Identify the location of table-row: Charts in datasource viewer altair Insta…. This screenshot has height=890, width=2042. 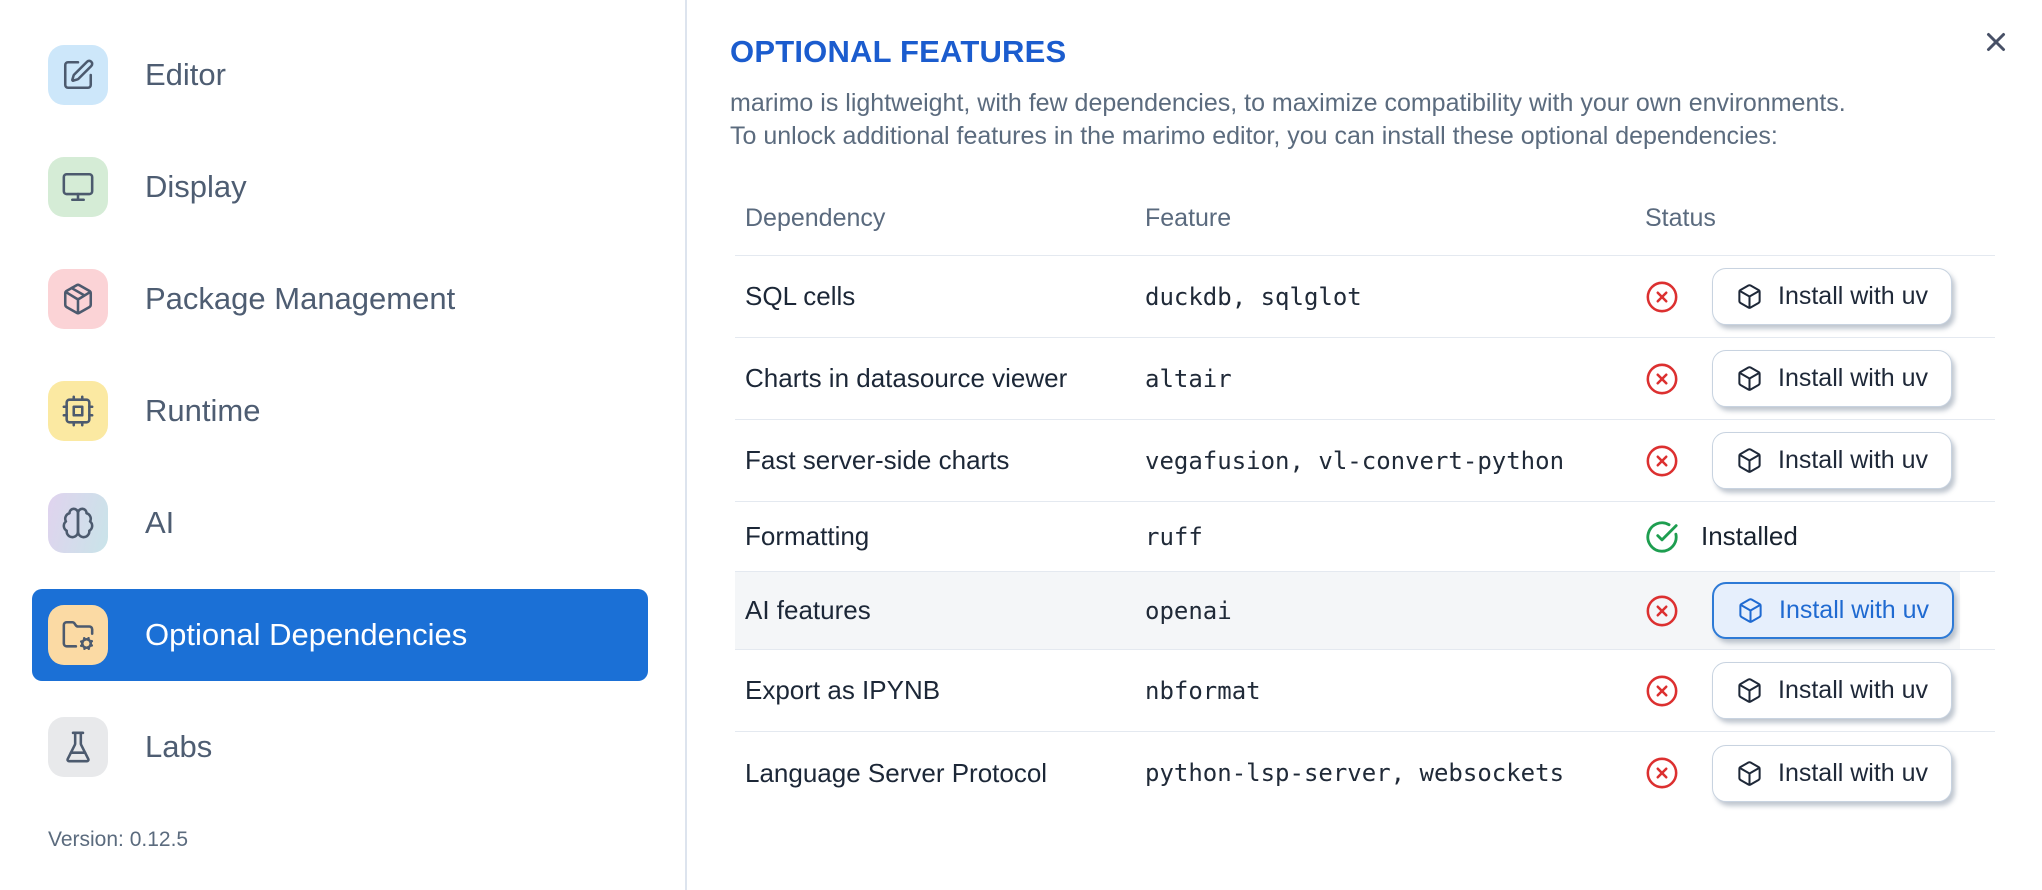
(1365, 379).